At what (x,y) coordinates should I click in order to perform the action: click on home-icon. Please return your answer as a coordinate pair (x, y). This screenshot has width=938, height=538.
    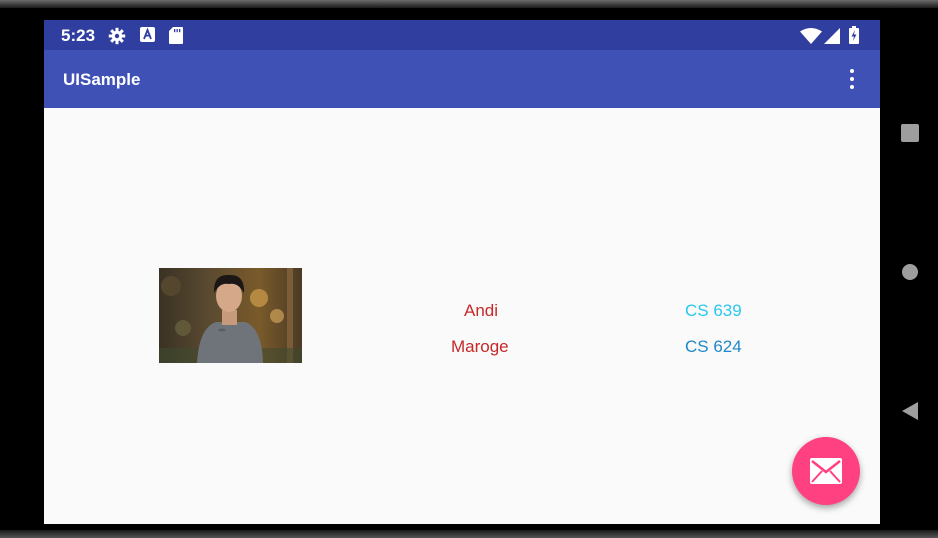
    Looking at the image, I should click on (910, 274).